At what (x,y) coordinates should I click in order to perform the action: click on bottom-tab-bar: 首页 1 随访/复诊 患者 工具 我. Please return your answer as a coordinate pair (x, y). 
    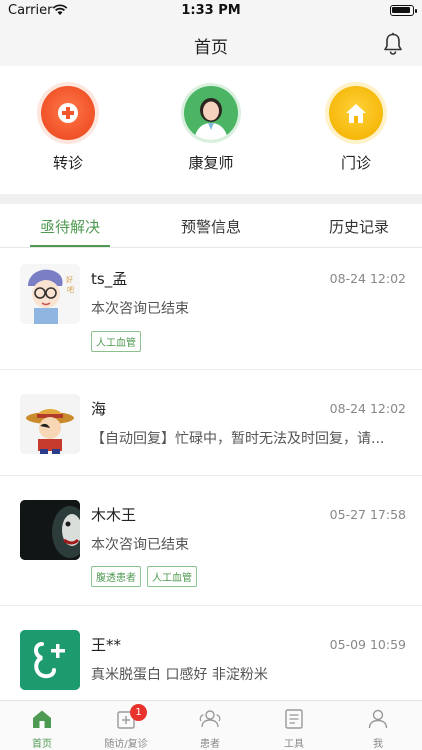
    Looking at the image, I should click on (211, 725).